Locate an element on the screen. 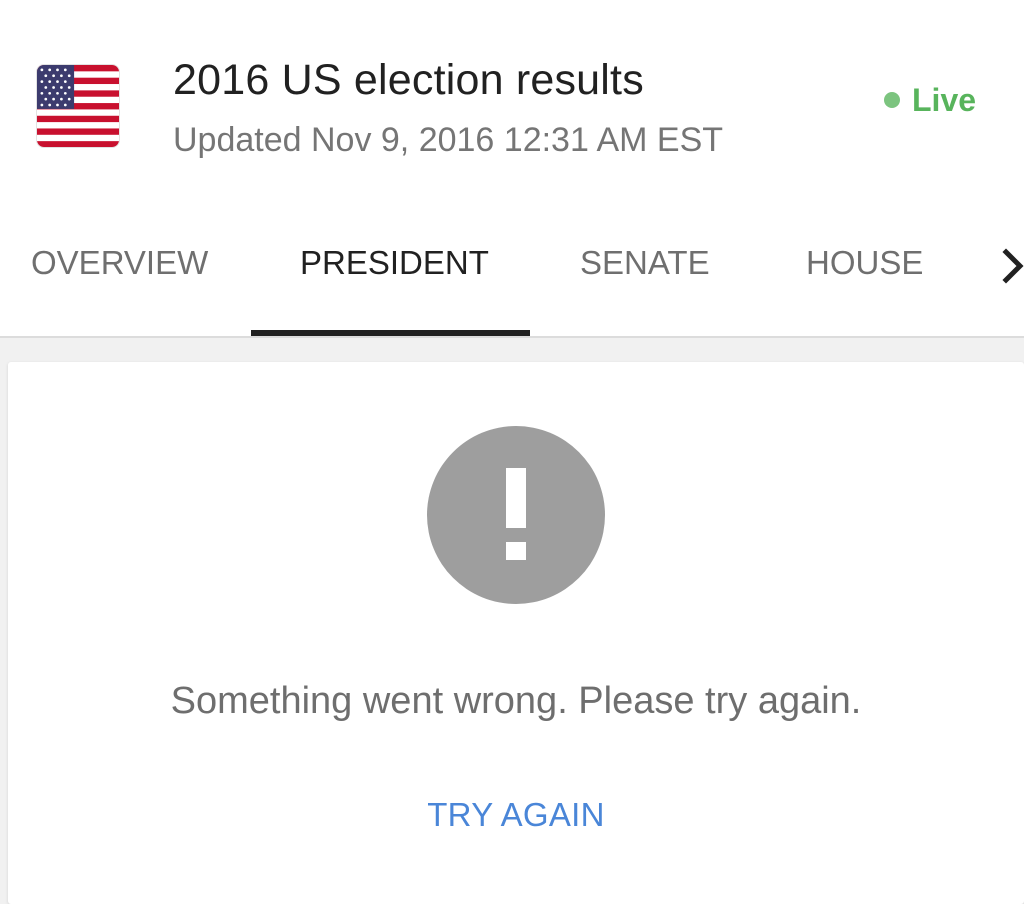  live-indicator: Live is located at coordinates (930, 100).